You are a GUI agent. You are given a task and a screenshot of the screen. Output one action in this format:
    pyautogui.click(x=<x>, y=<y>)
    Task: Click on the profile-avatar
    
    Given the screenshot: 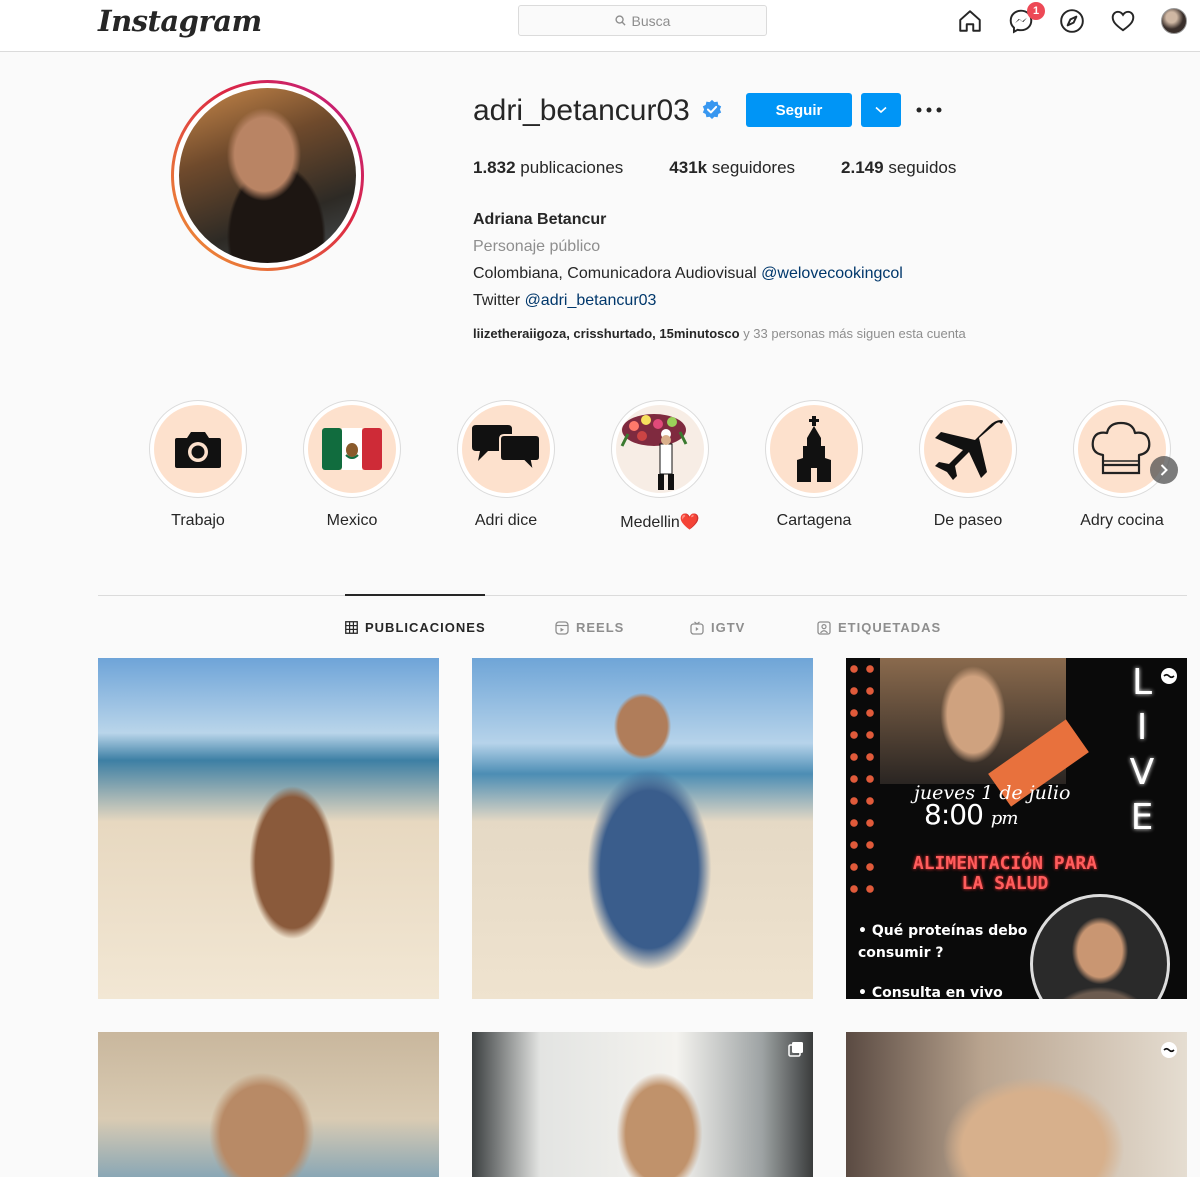 What is the action you would take?
    pyautogui.click(x=1174, y=21)
    